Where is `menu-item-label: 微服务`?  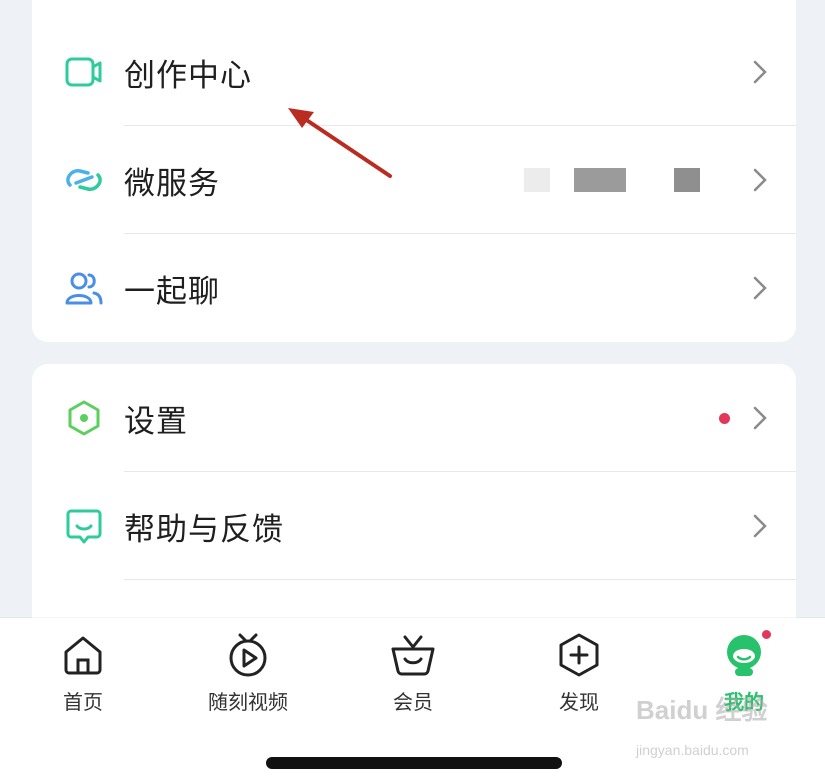 menu-item-label: 微服务 is located at coordinates (172, 183).